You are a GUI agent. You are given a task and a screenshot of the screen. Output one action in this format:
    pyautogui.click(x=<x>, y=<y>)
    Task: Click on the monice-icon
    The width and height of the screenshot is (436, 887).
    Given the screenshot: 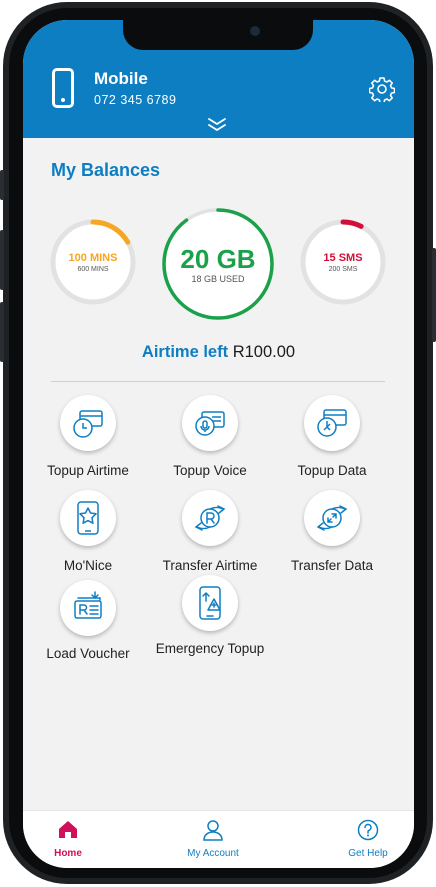 What is the action you would take?
    pyautogui.click(x=88, y=518)
    